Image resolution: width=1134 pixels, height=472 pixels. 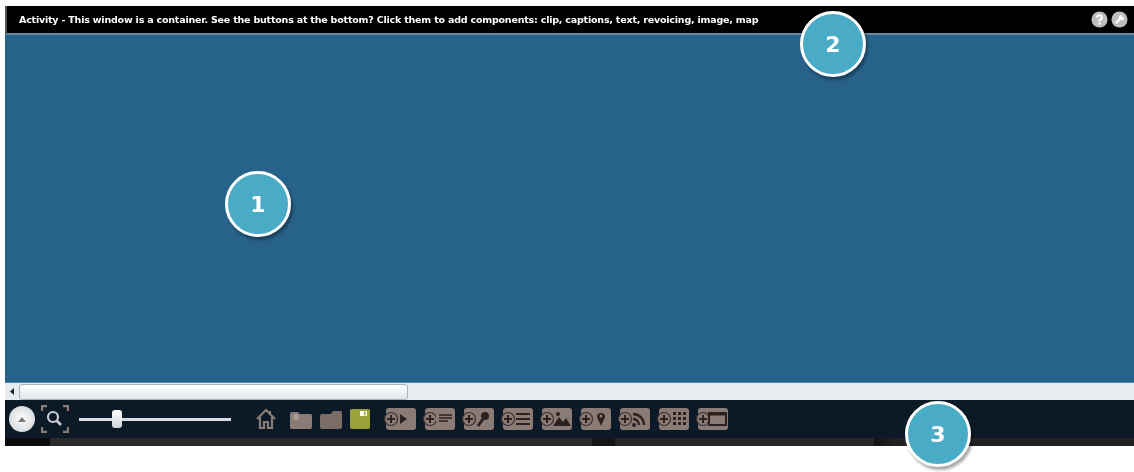 I want to click on add-caption-icon, so click(x=440, y=419).